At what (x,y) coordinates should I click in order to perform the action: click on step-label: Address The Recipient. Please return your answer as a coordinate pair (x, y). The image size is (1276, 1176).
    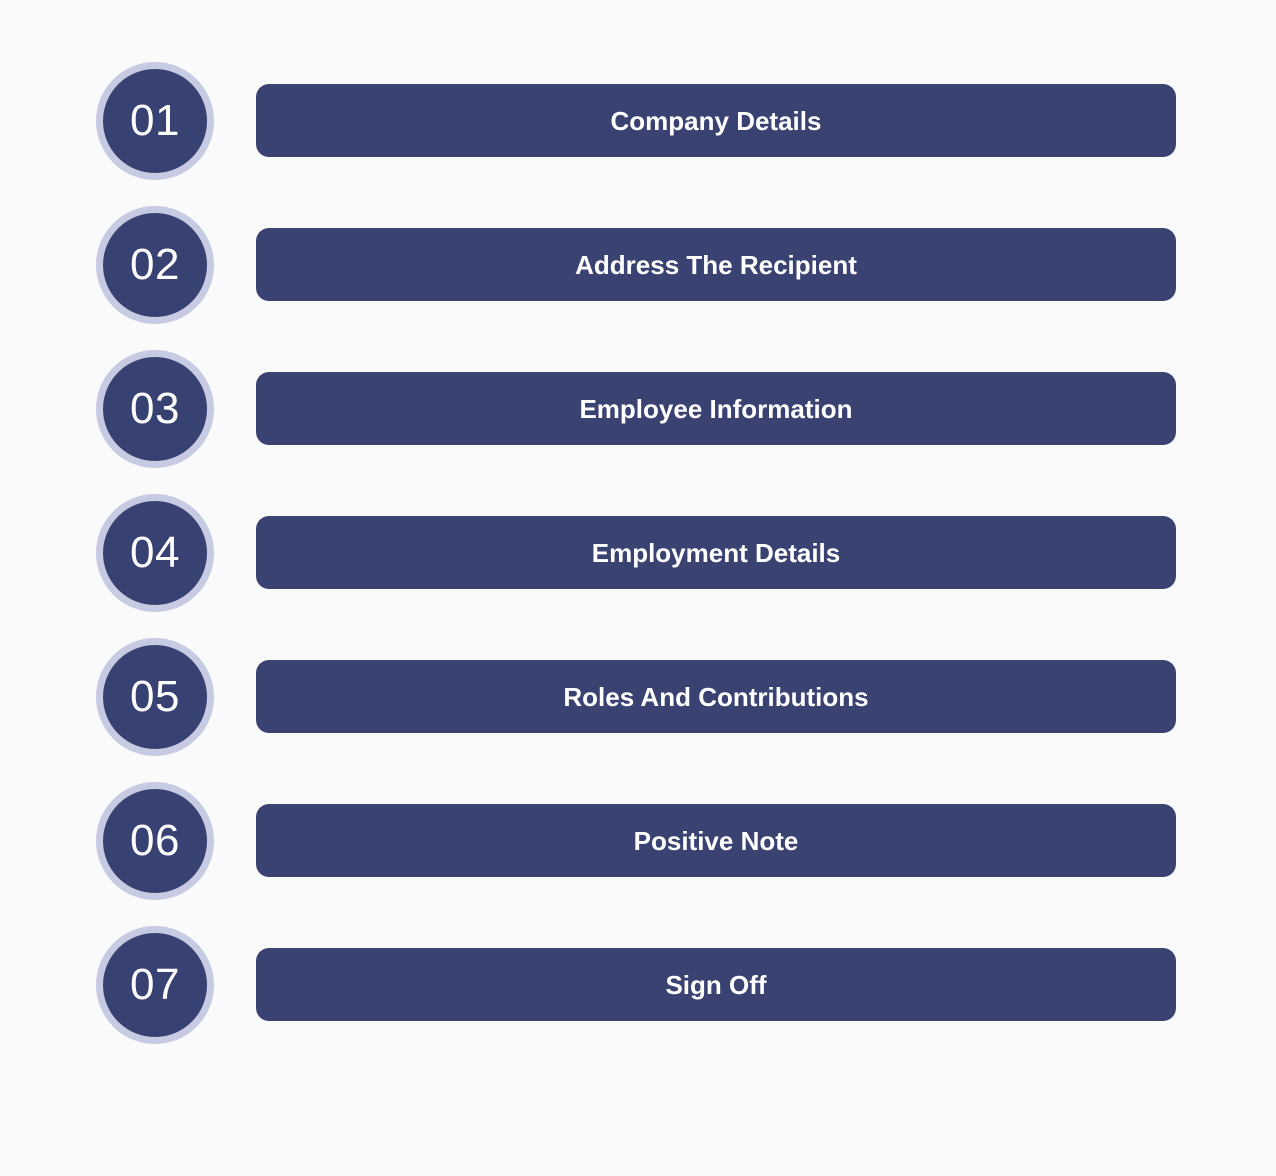
    Looking at the image, I should click on (716, 264).